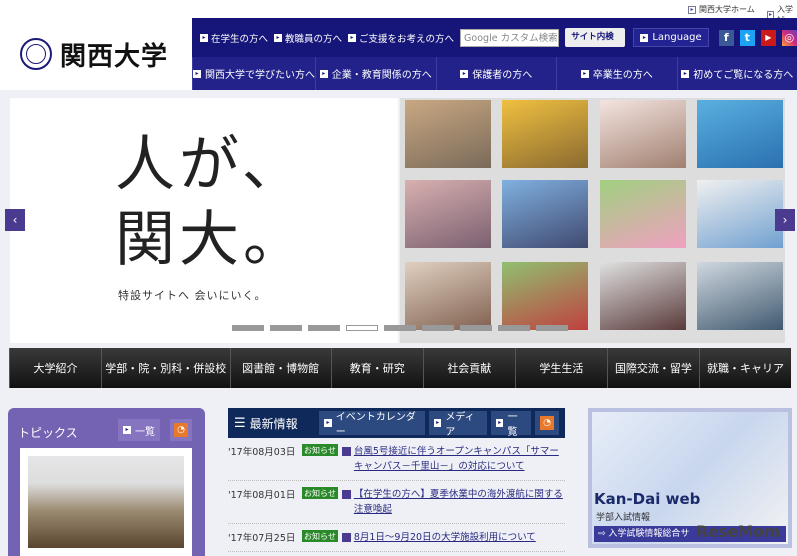 This screenshot has width=797, height=556. I want to click on prev-slide-button: ‹, so click(15, 220).